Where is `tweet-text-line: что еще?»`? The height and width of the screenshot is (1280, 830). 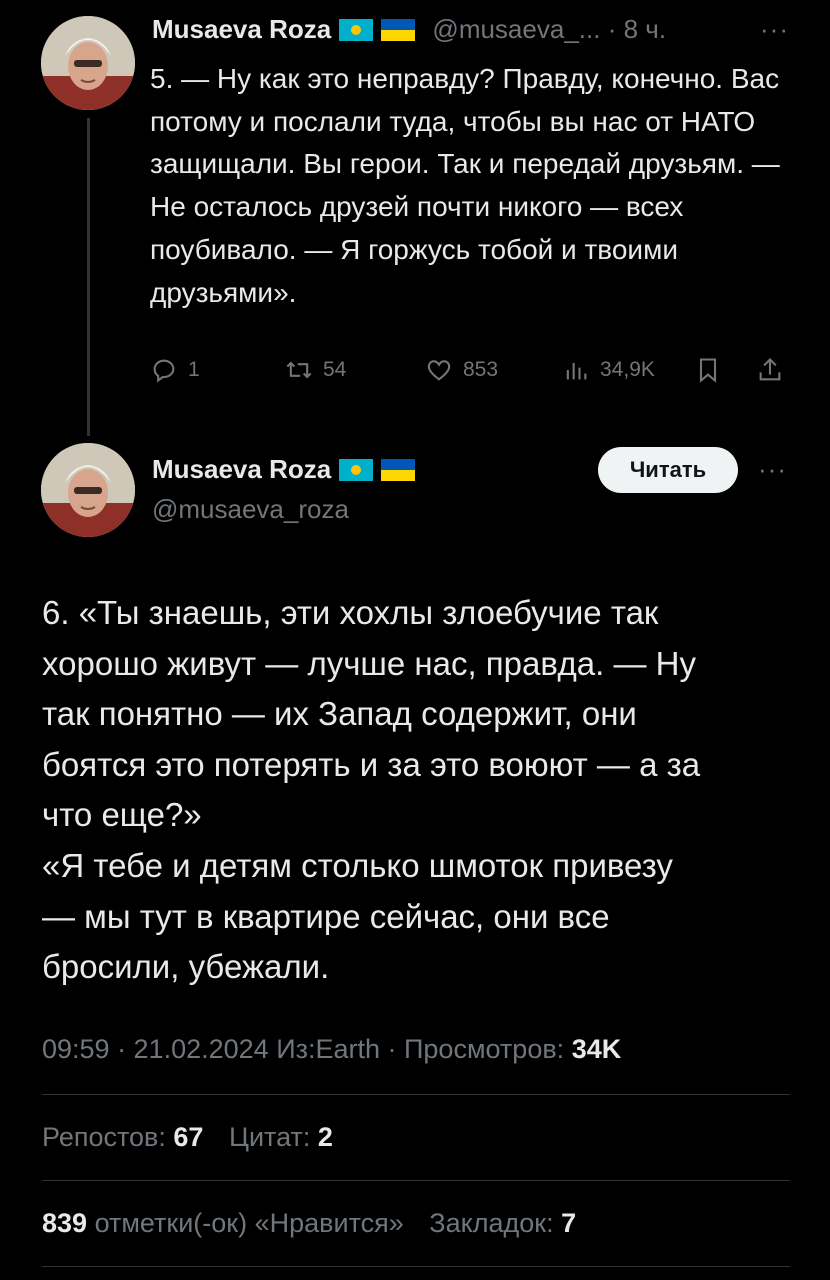
tweet-text-line: что еще?» is located at coordinates (122, 815).